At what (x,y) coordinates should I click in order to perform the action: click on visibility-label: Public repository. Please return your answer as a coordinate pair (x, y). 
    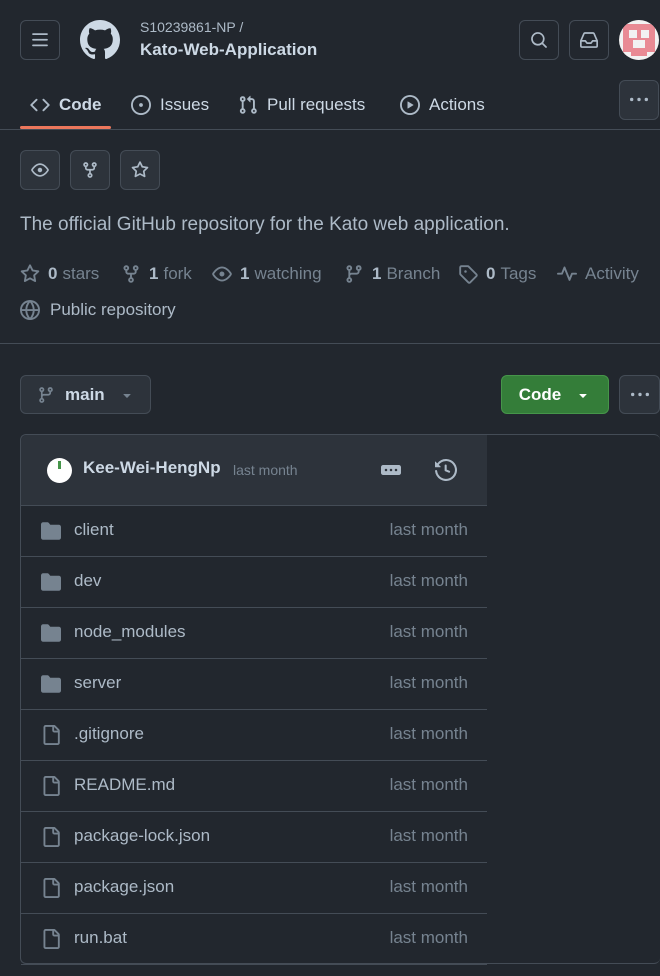
    Looking at the image, I should click on (113, 309).